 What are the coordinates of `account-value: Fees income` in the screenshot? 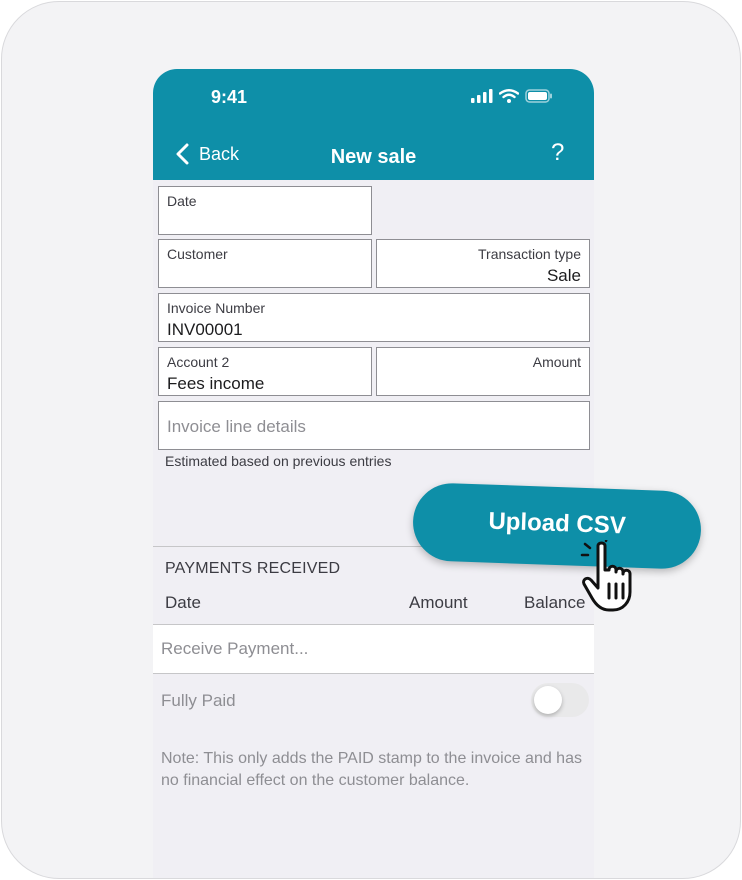 It's located at (216, 383).